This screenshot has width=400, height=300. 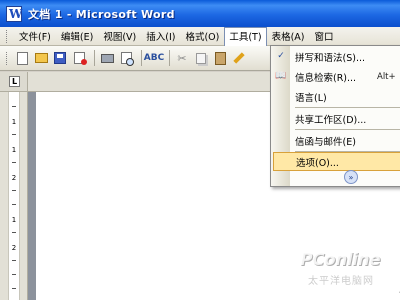 What do you see at coordinates (351, 177) in the screenshot?
I see `chevron-double-down-icon: »` at bounding box center [351, 177].